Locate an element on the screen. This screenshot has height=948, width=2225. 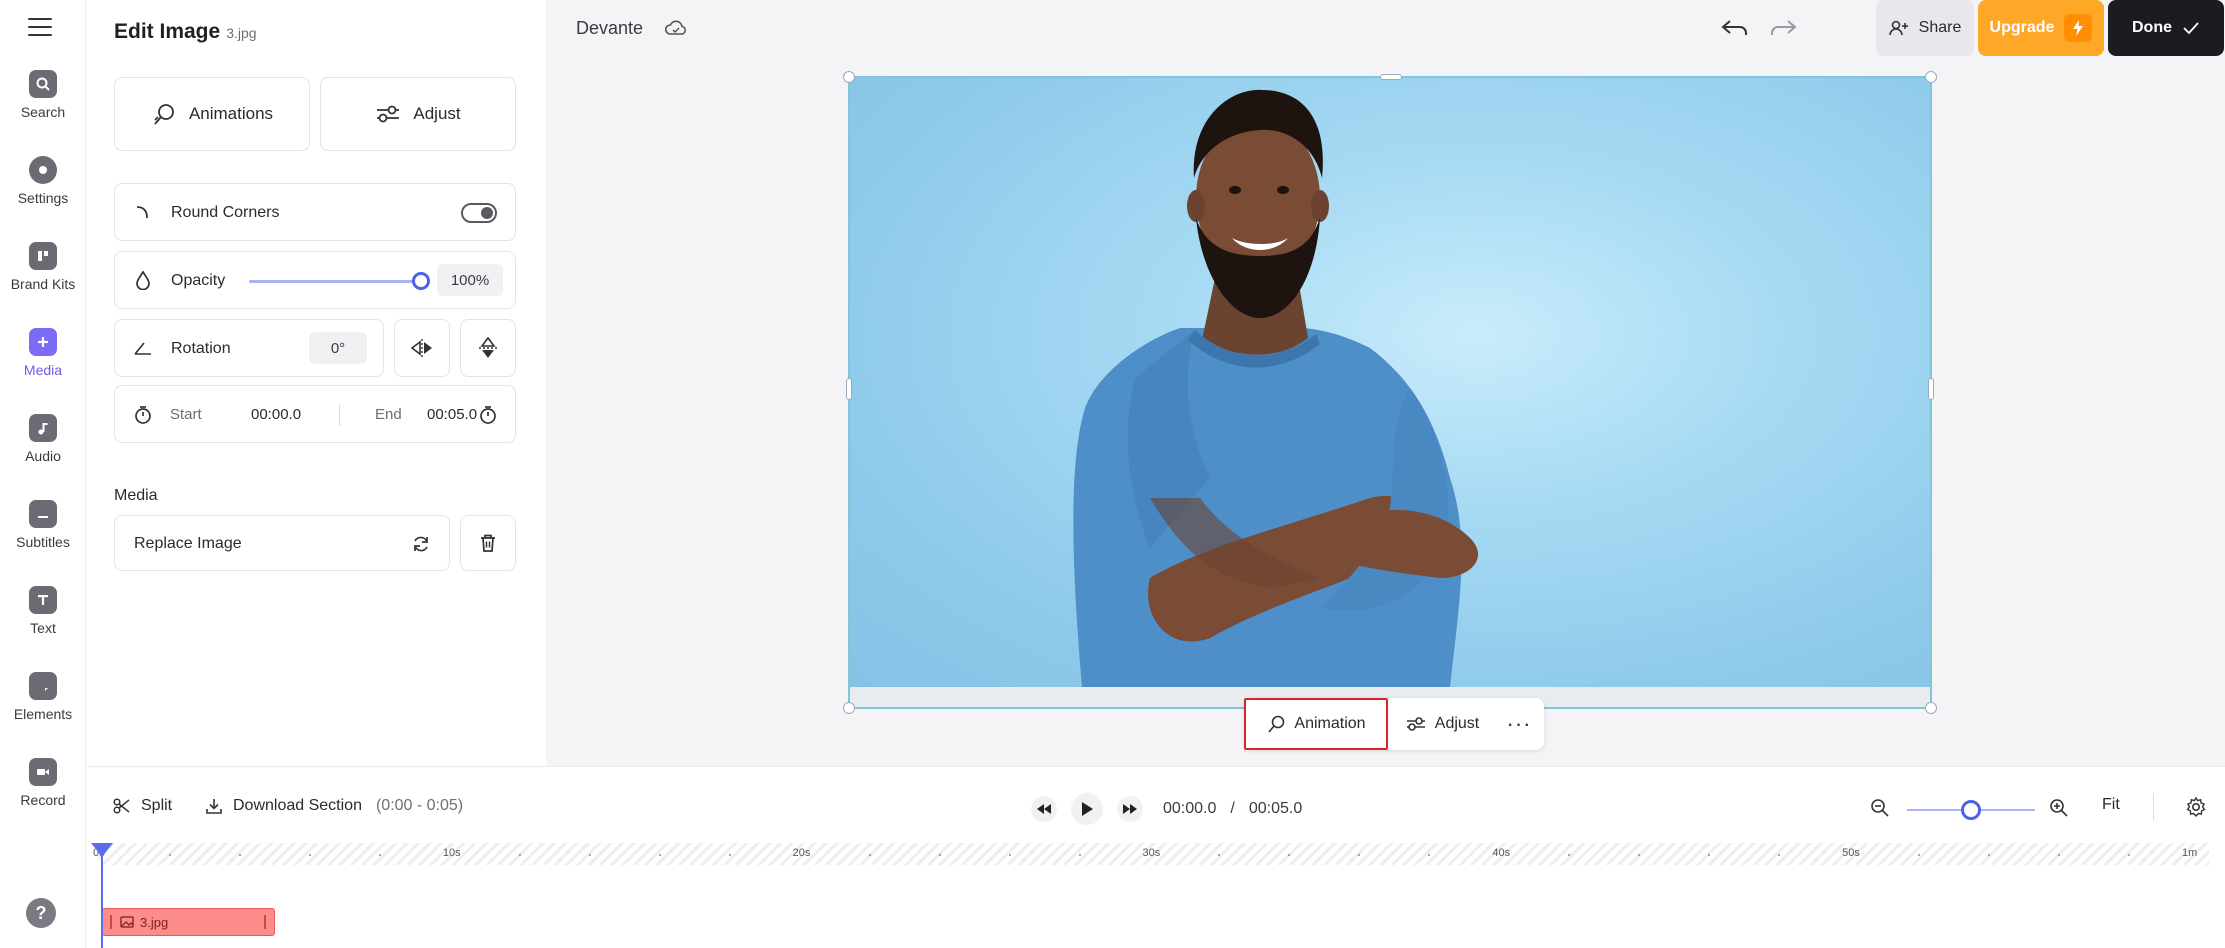
flip-horizontal-button is located at coordinates (422, 348).